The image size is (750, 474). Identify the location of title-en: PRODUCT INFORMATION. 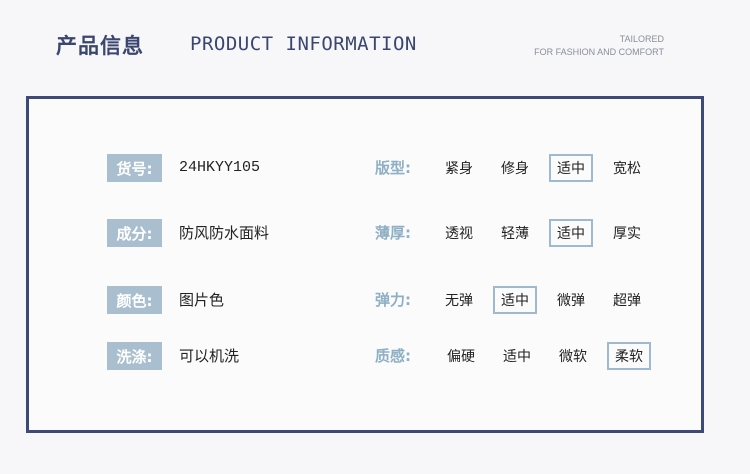
(303, 44).